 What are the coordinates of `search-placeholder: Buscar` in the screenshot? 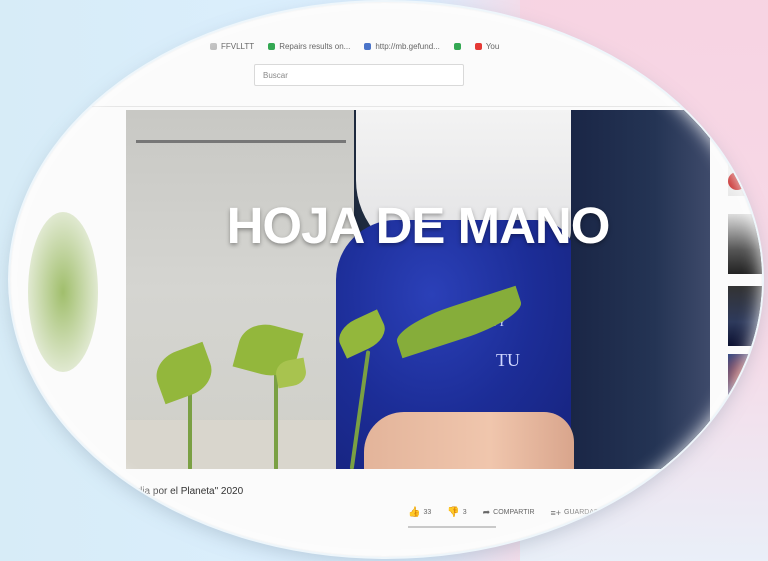 It's located at (275, 75).